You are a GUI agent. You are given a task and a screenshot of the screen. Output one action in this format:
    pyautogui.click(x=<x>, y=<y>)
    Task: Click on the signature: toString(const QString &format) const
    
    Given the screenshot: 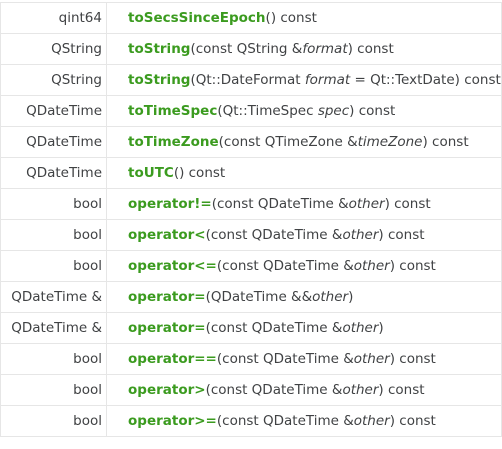 What is the action you would take?
    pyautogui.click(x=304, y=49)
    